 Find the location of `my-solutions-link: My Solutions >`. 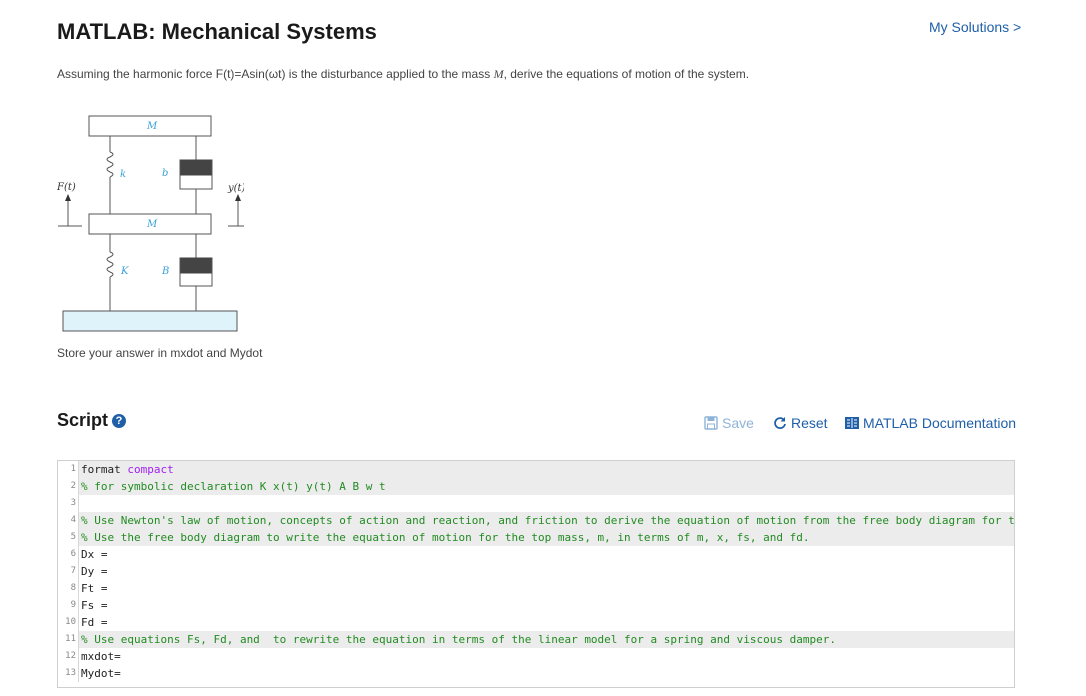

my-solutions-link: My Solutions > is located at coordinates (975, 27).